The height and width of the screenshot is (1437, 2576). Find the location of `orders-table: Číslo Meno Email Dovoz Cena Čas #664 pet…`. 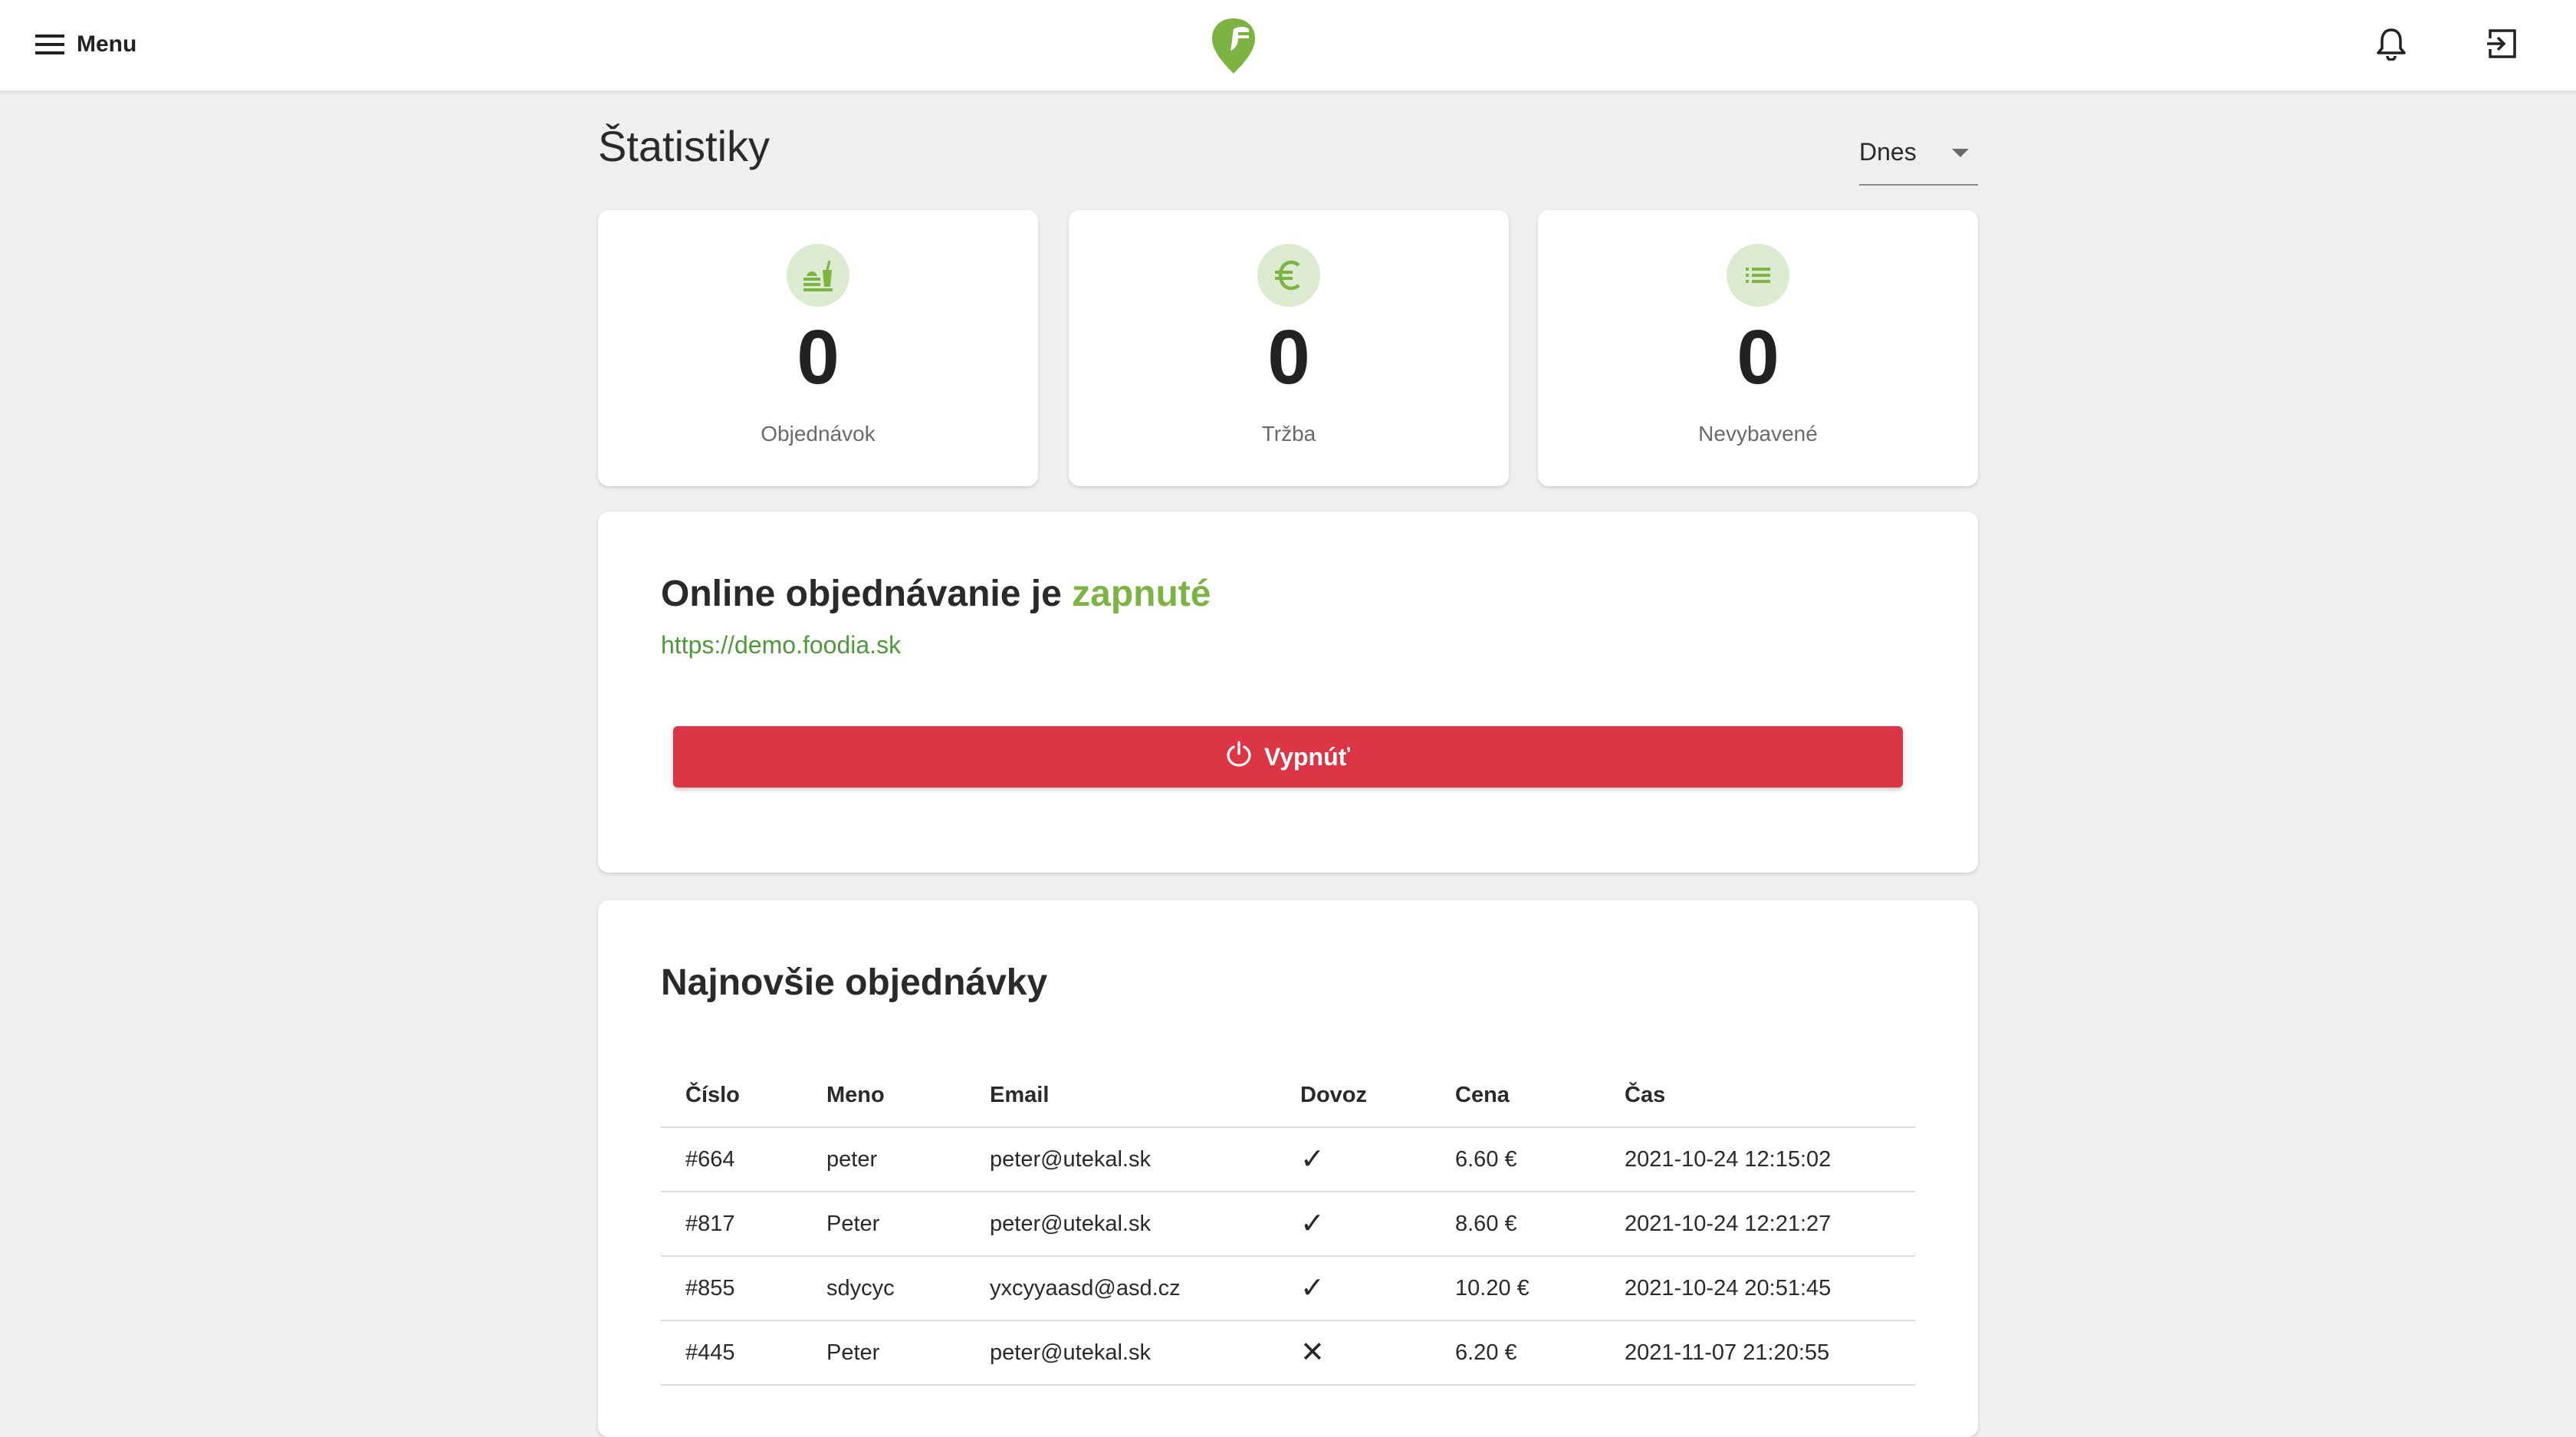

orders-table: Číslo Meno Email Dovoz Cena Čas #664 pet… is located at coordinates (1288, 1225).